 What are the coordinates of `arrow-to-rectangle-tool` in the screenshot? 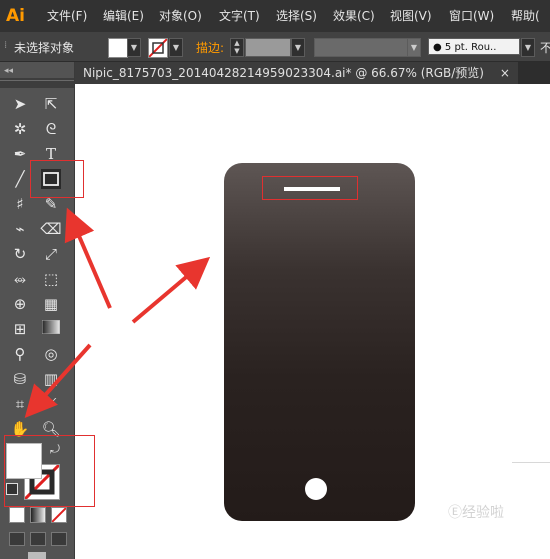 It's located at (88, 258).